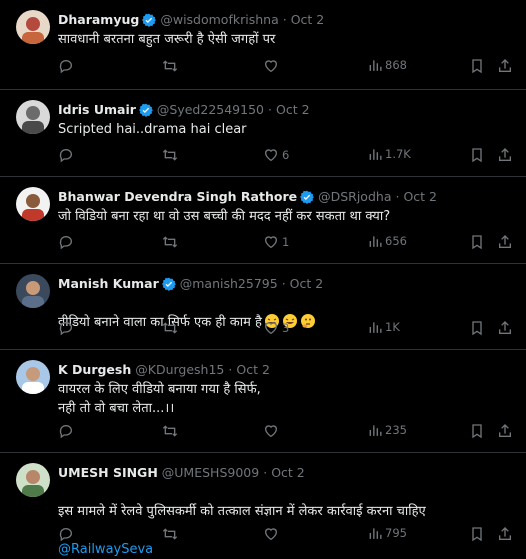 The image size is (526, 559). What do you see at coordinates (210, 109) in the screenshot?
I see `author-handle: @Syed22549150` at bounding box center [210, 109].